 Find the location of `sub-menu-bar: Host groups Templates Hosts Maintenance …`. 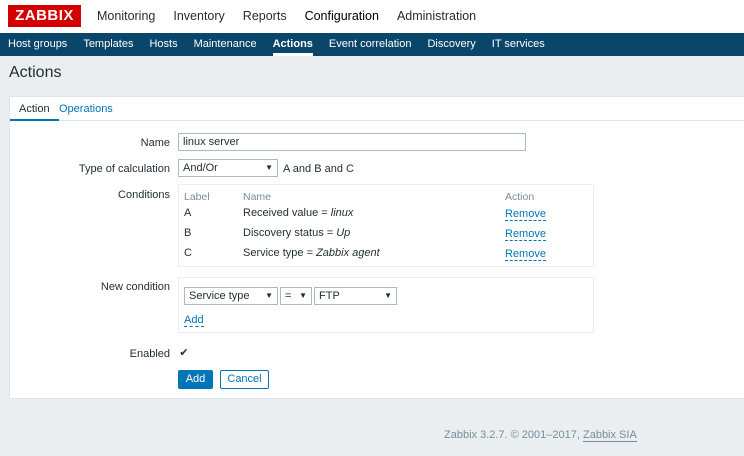

sub-menu-bar: Host groups Templates Hosts Maintenance … is located at coordinates (372, 44).